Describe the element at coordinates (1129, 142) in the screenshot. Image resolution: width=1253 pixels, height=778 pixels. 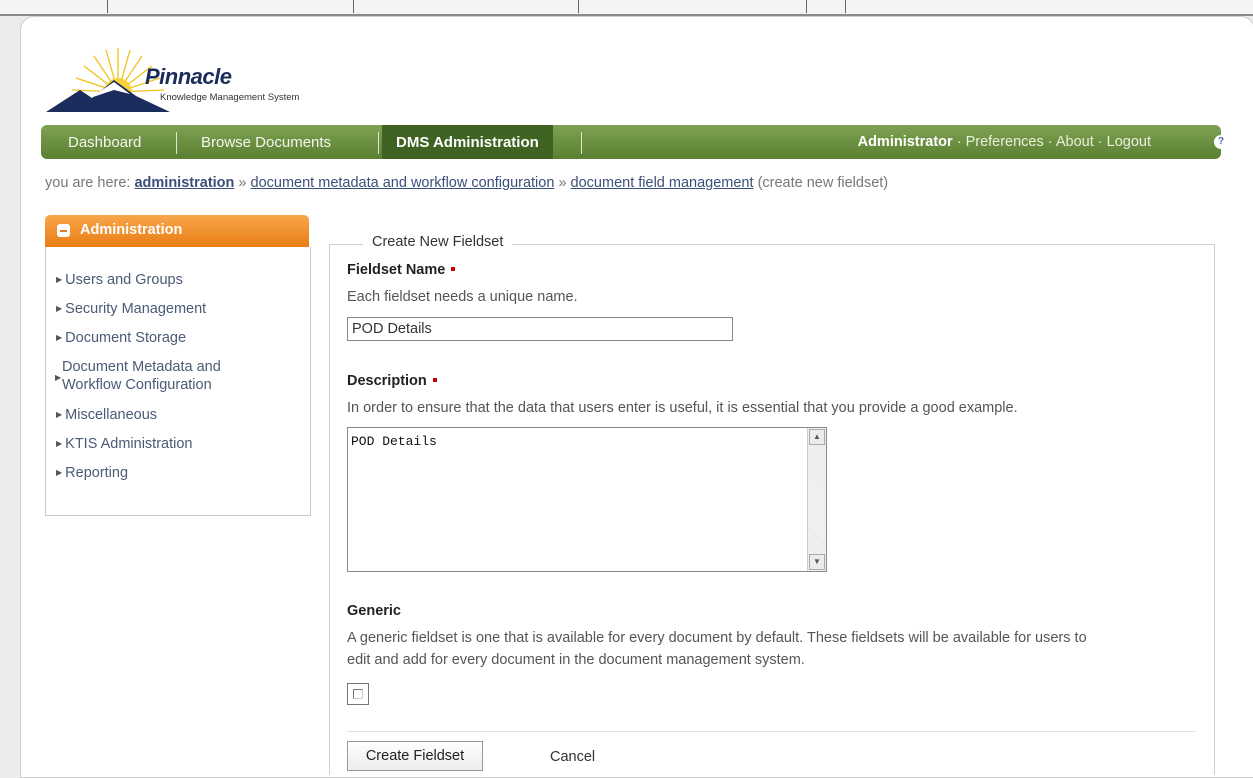
I see `logout-link: Logout` at that location.